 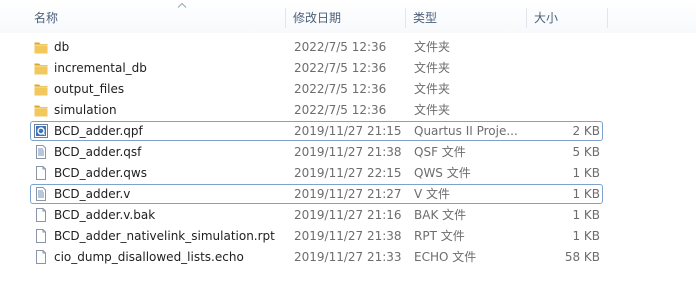 I want to click on list-item: output_files 2022/7/5 12:36 文件夹, so click(x=348, y=89).